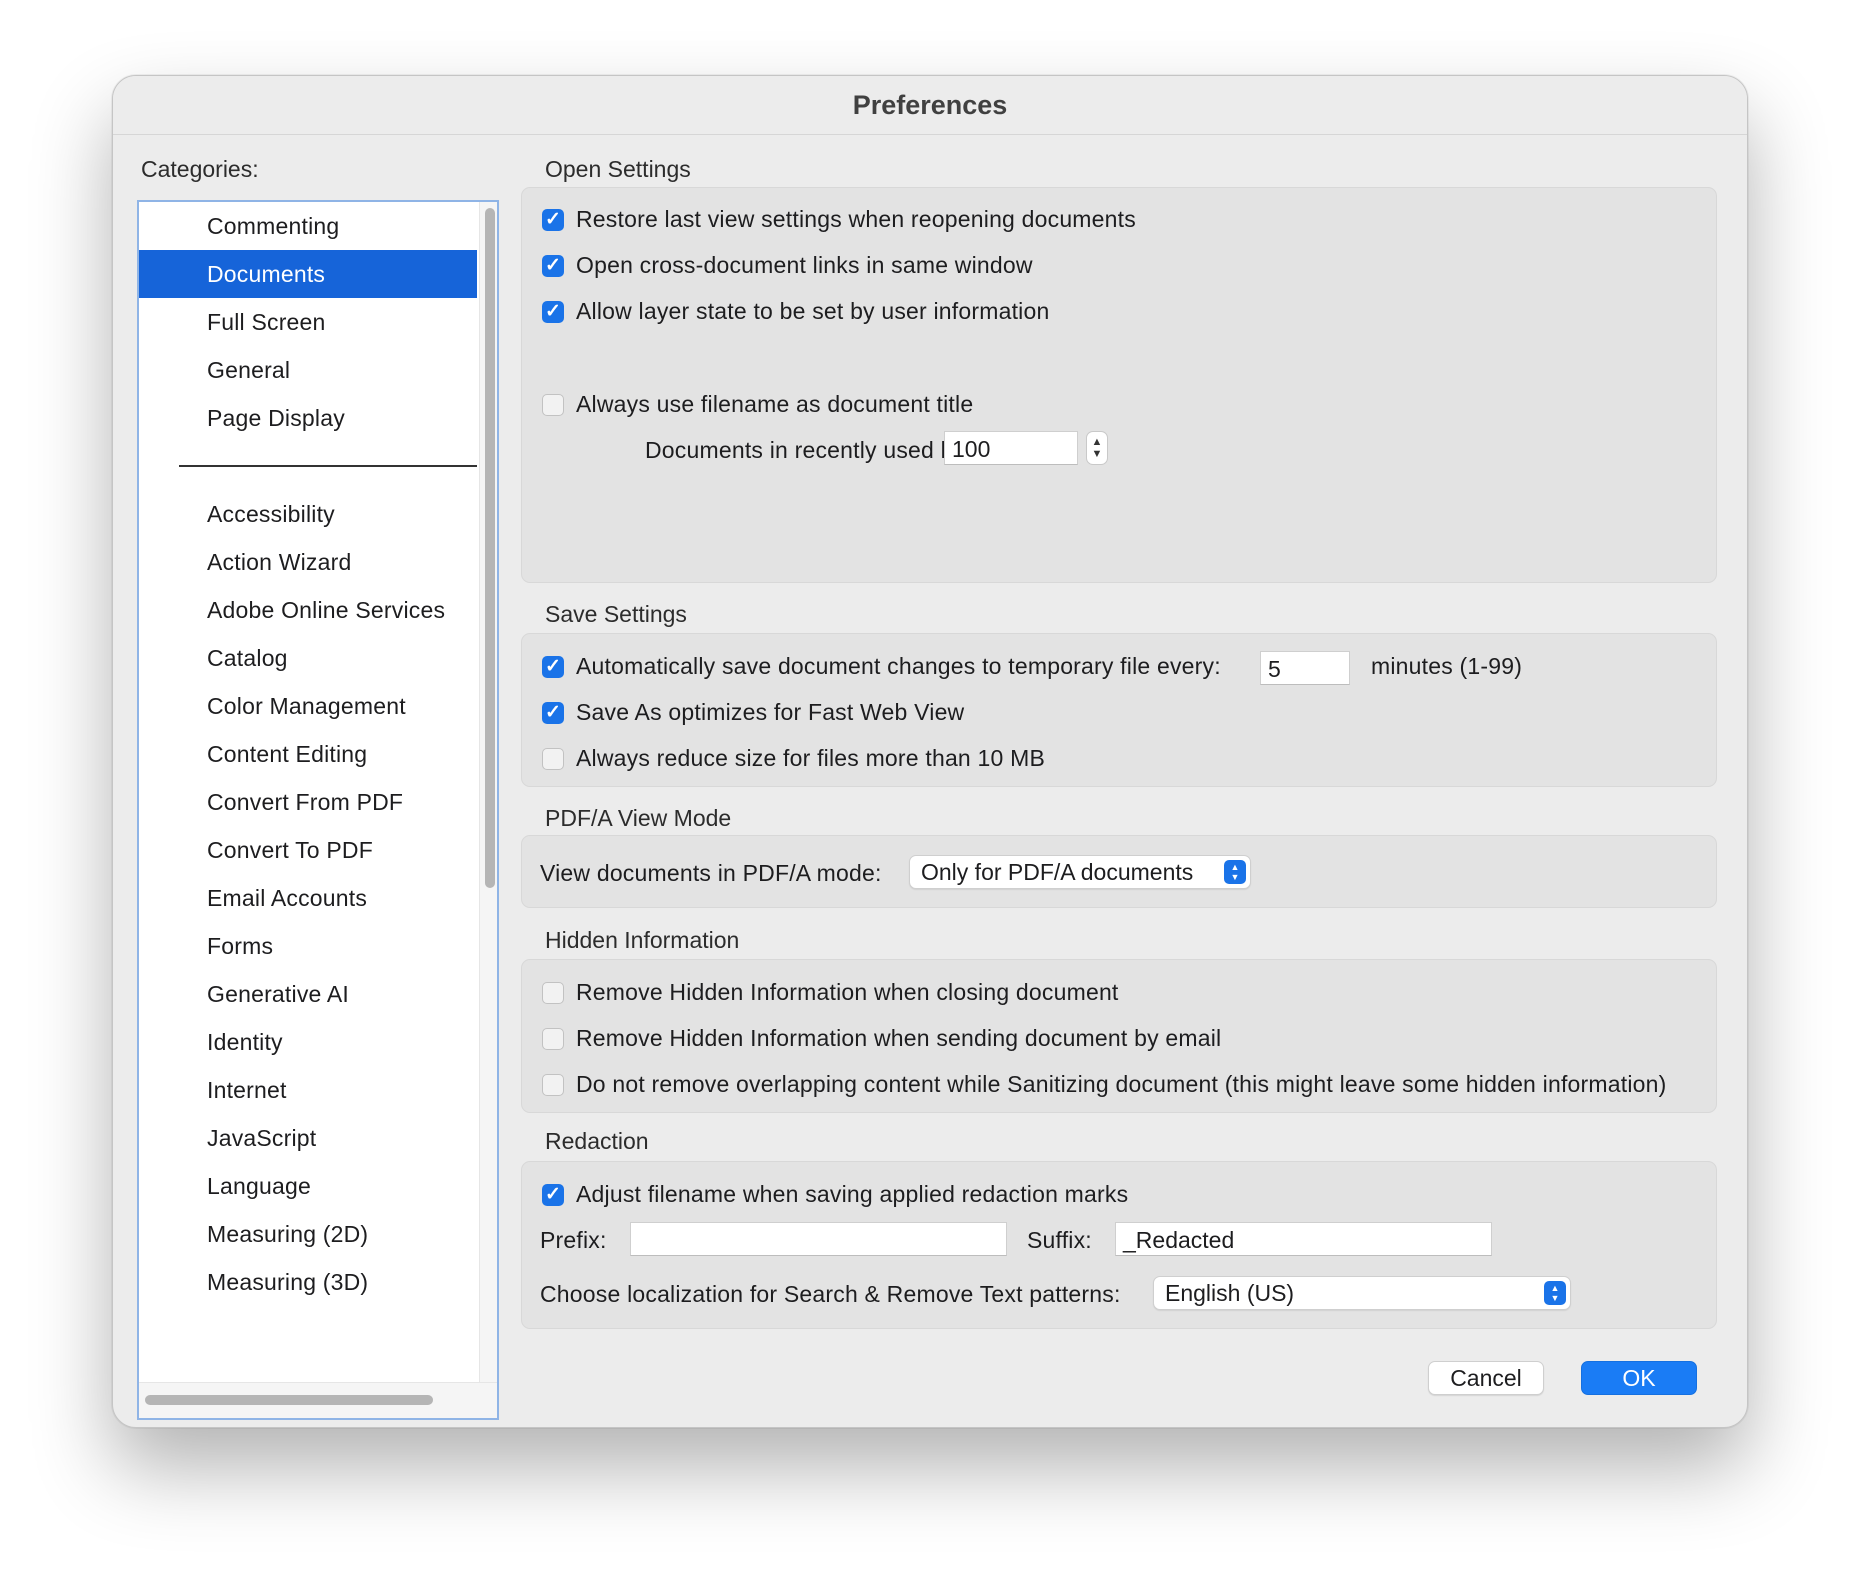  I want to click on category-item-accessibility: Accessibility, so click(308, 514).